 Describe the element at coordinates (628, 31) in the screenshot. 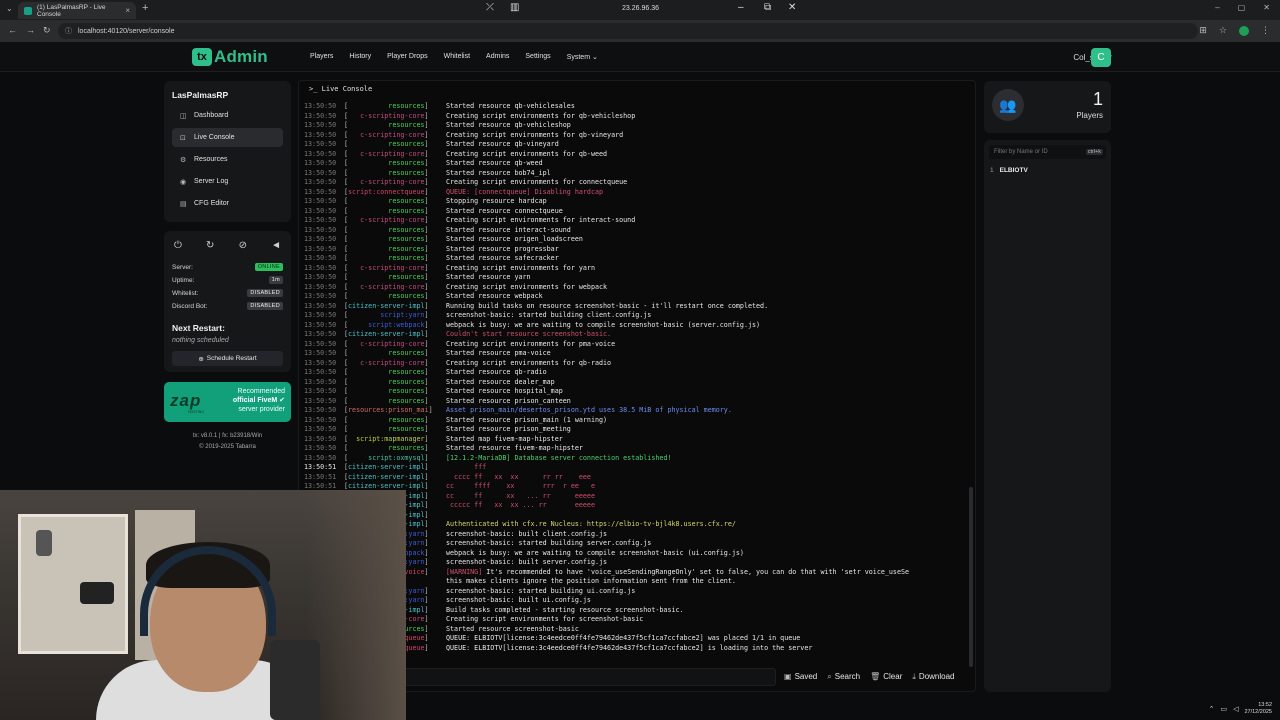

I see `url-field: ⓘ localhost:40120/server/console` at that location.